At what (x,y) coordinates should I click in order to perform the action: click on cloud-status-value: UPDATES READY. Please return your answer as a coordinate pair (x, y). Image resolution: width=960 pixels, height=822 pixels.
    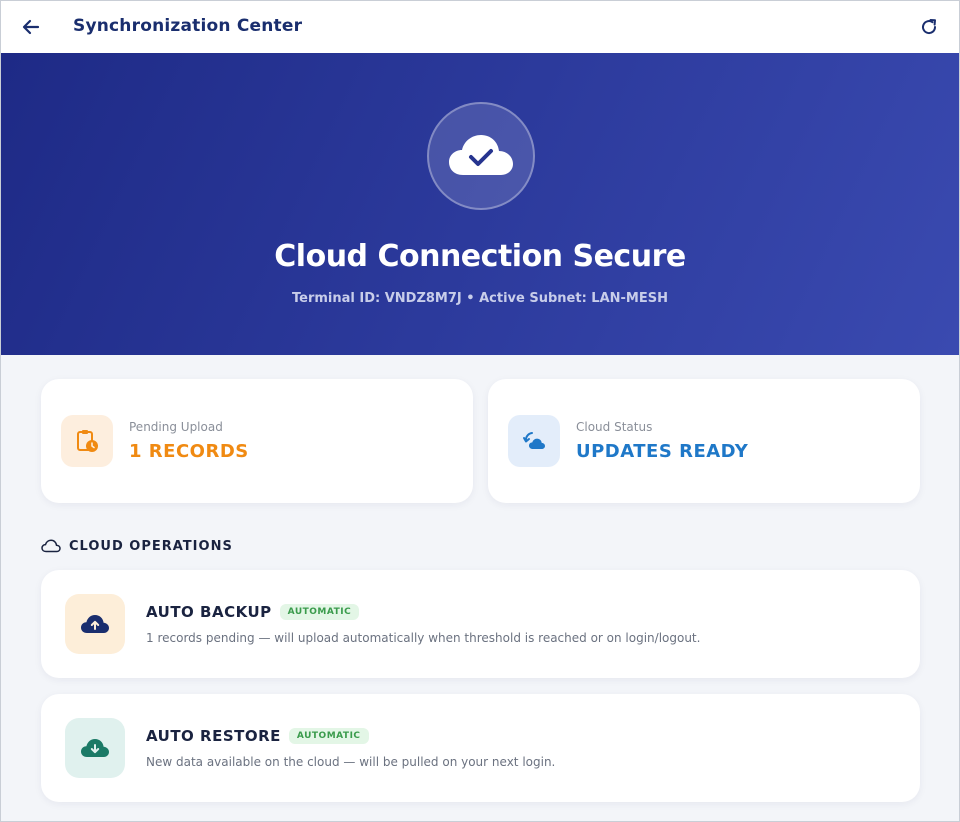
    Looking at the image, I should click on (662, 451).